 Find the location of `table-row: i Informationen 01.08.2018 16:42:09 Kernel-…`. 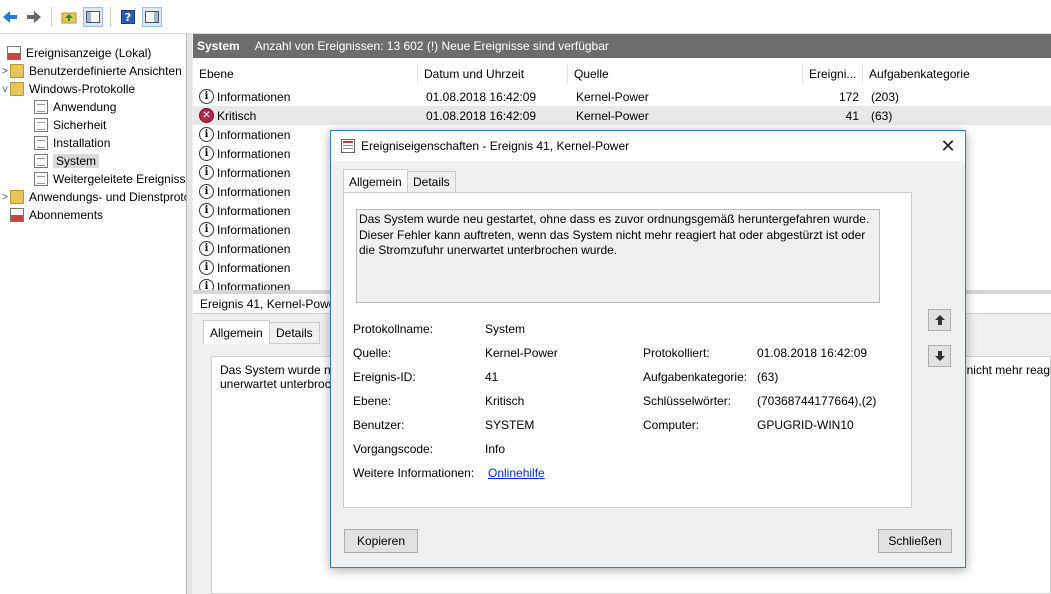

table-row: i Informationen 01.08.2018 16:42:09 Kernel-… is located at coordinates (622, 96).